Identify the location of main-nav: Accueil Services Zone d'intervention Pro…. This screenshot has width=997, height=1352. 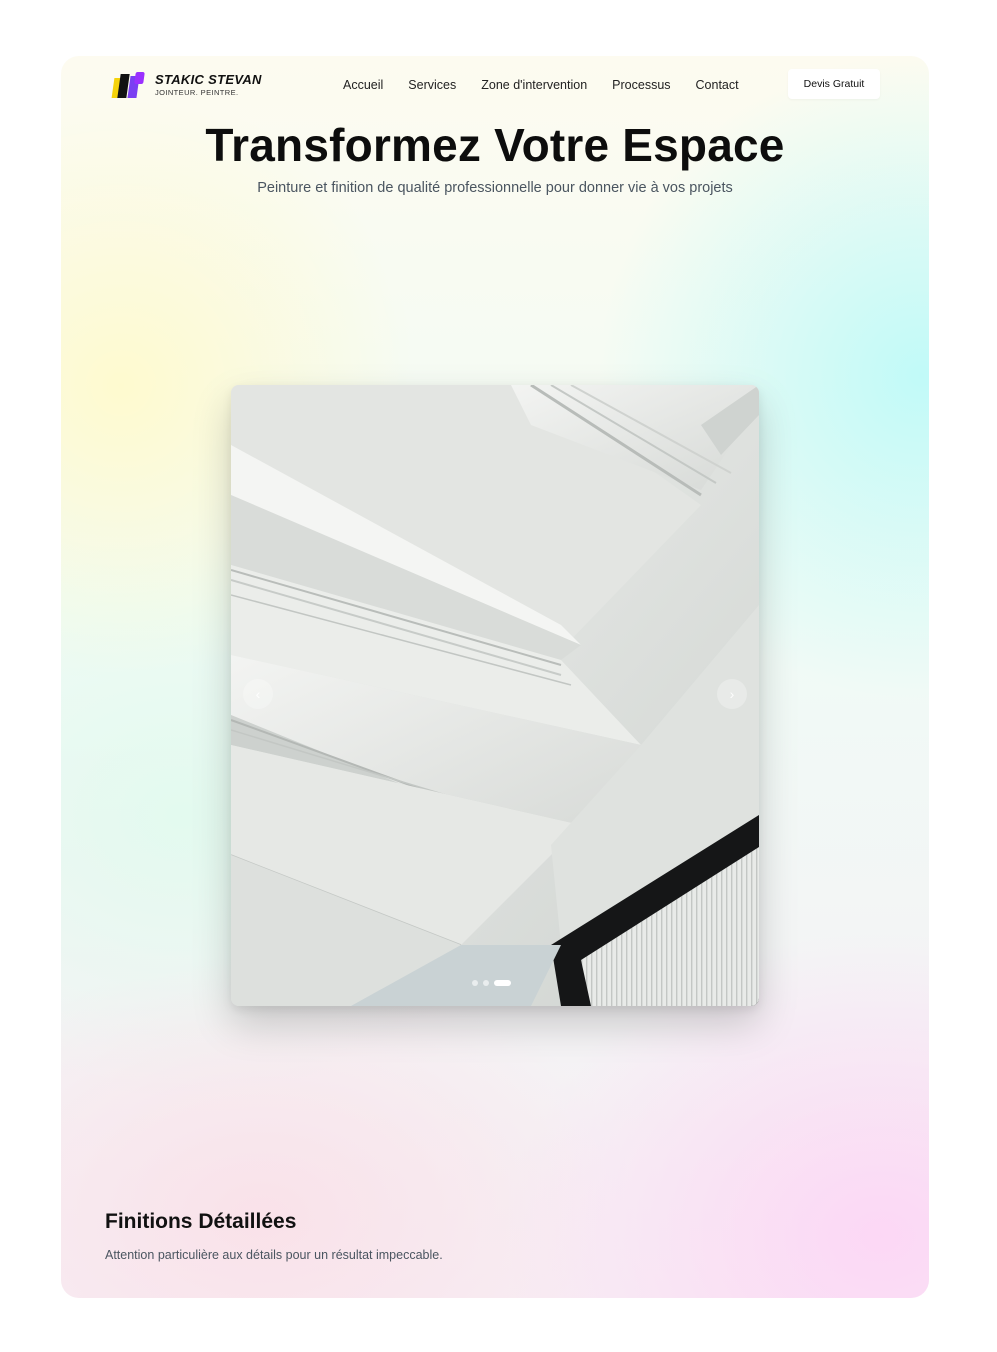
(553, 85).